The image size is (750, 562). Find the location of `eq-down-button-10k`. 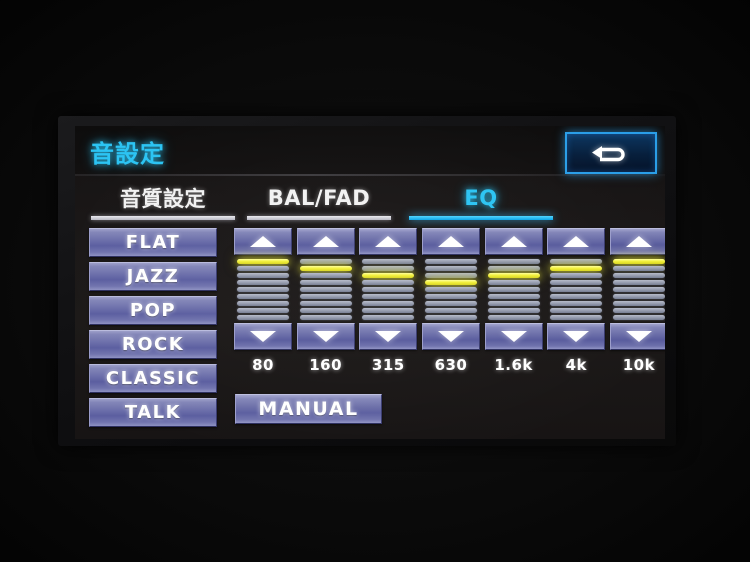

eq-down-button-10k is located at coordinates (637, 336).